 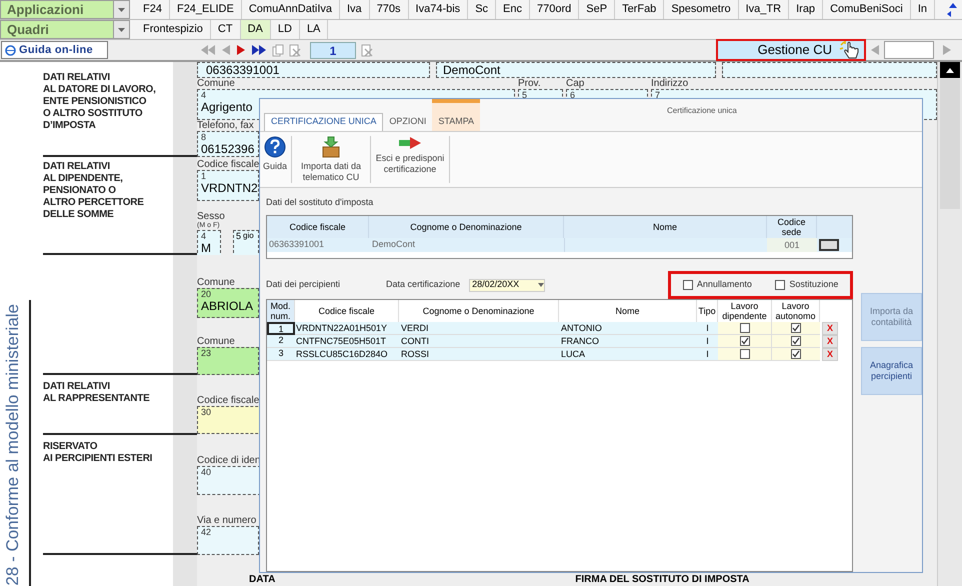 I want to click on field-label: Telefono, fax, so click(x=226, y=125).